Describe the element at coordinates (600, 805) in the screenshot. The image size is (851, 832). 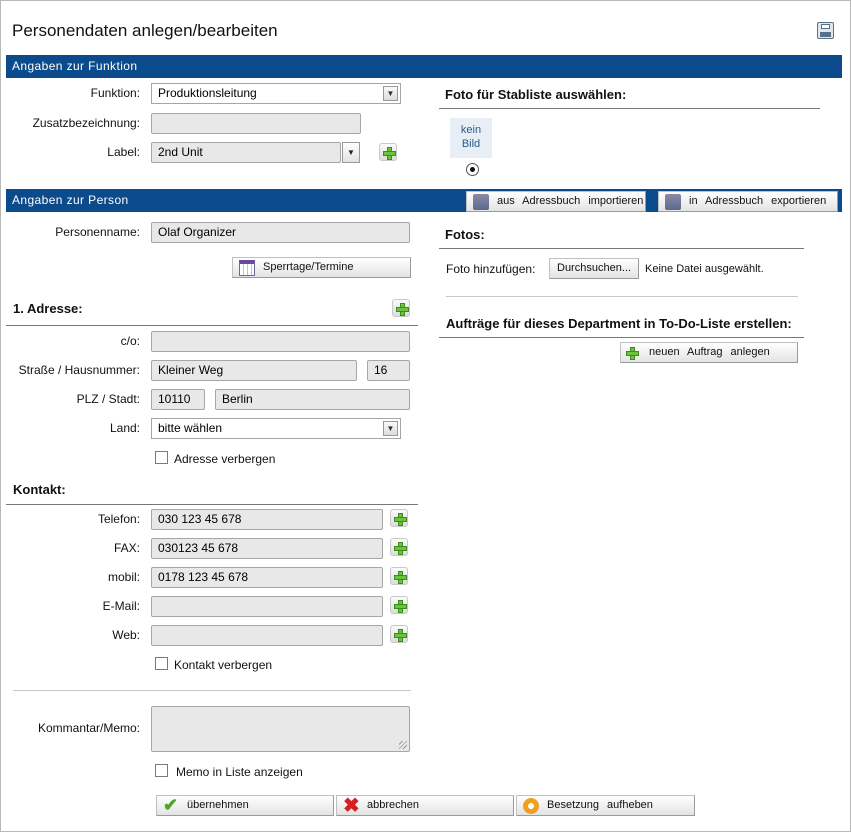
I see `cancel-cast-label: Besetzung aufheben` at that location.